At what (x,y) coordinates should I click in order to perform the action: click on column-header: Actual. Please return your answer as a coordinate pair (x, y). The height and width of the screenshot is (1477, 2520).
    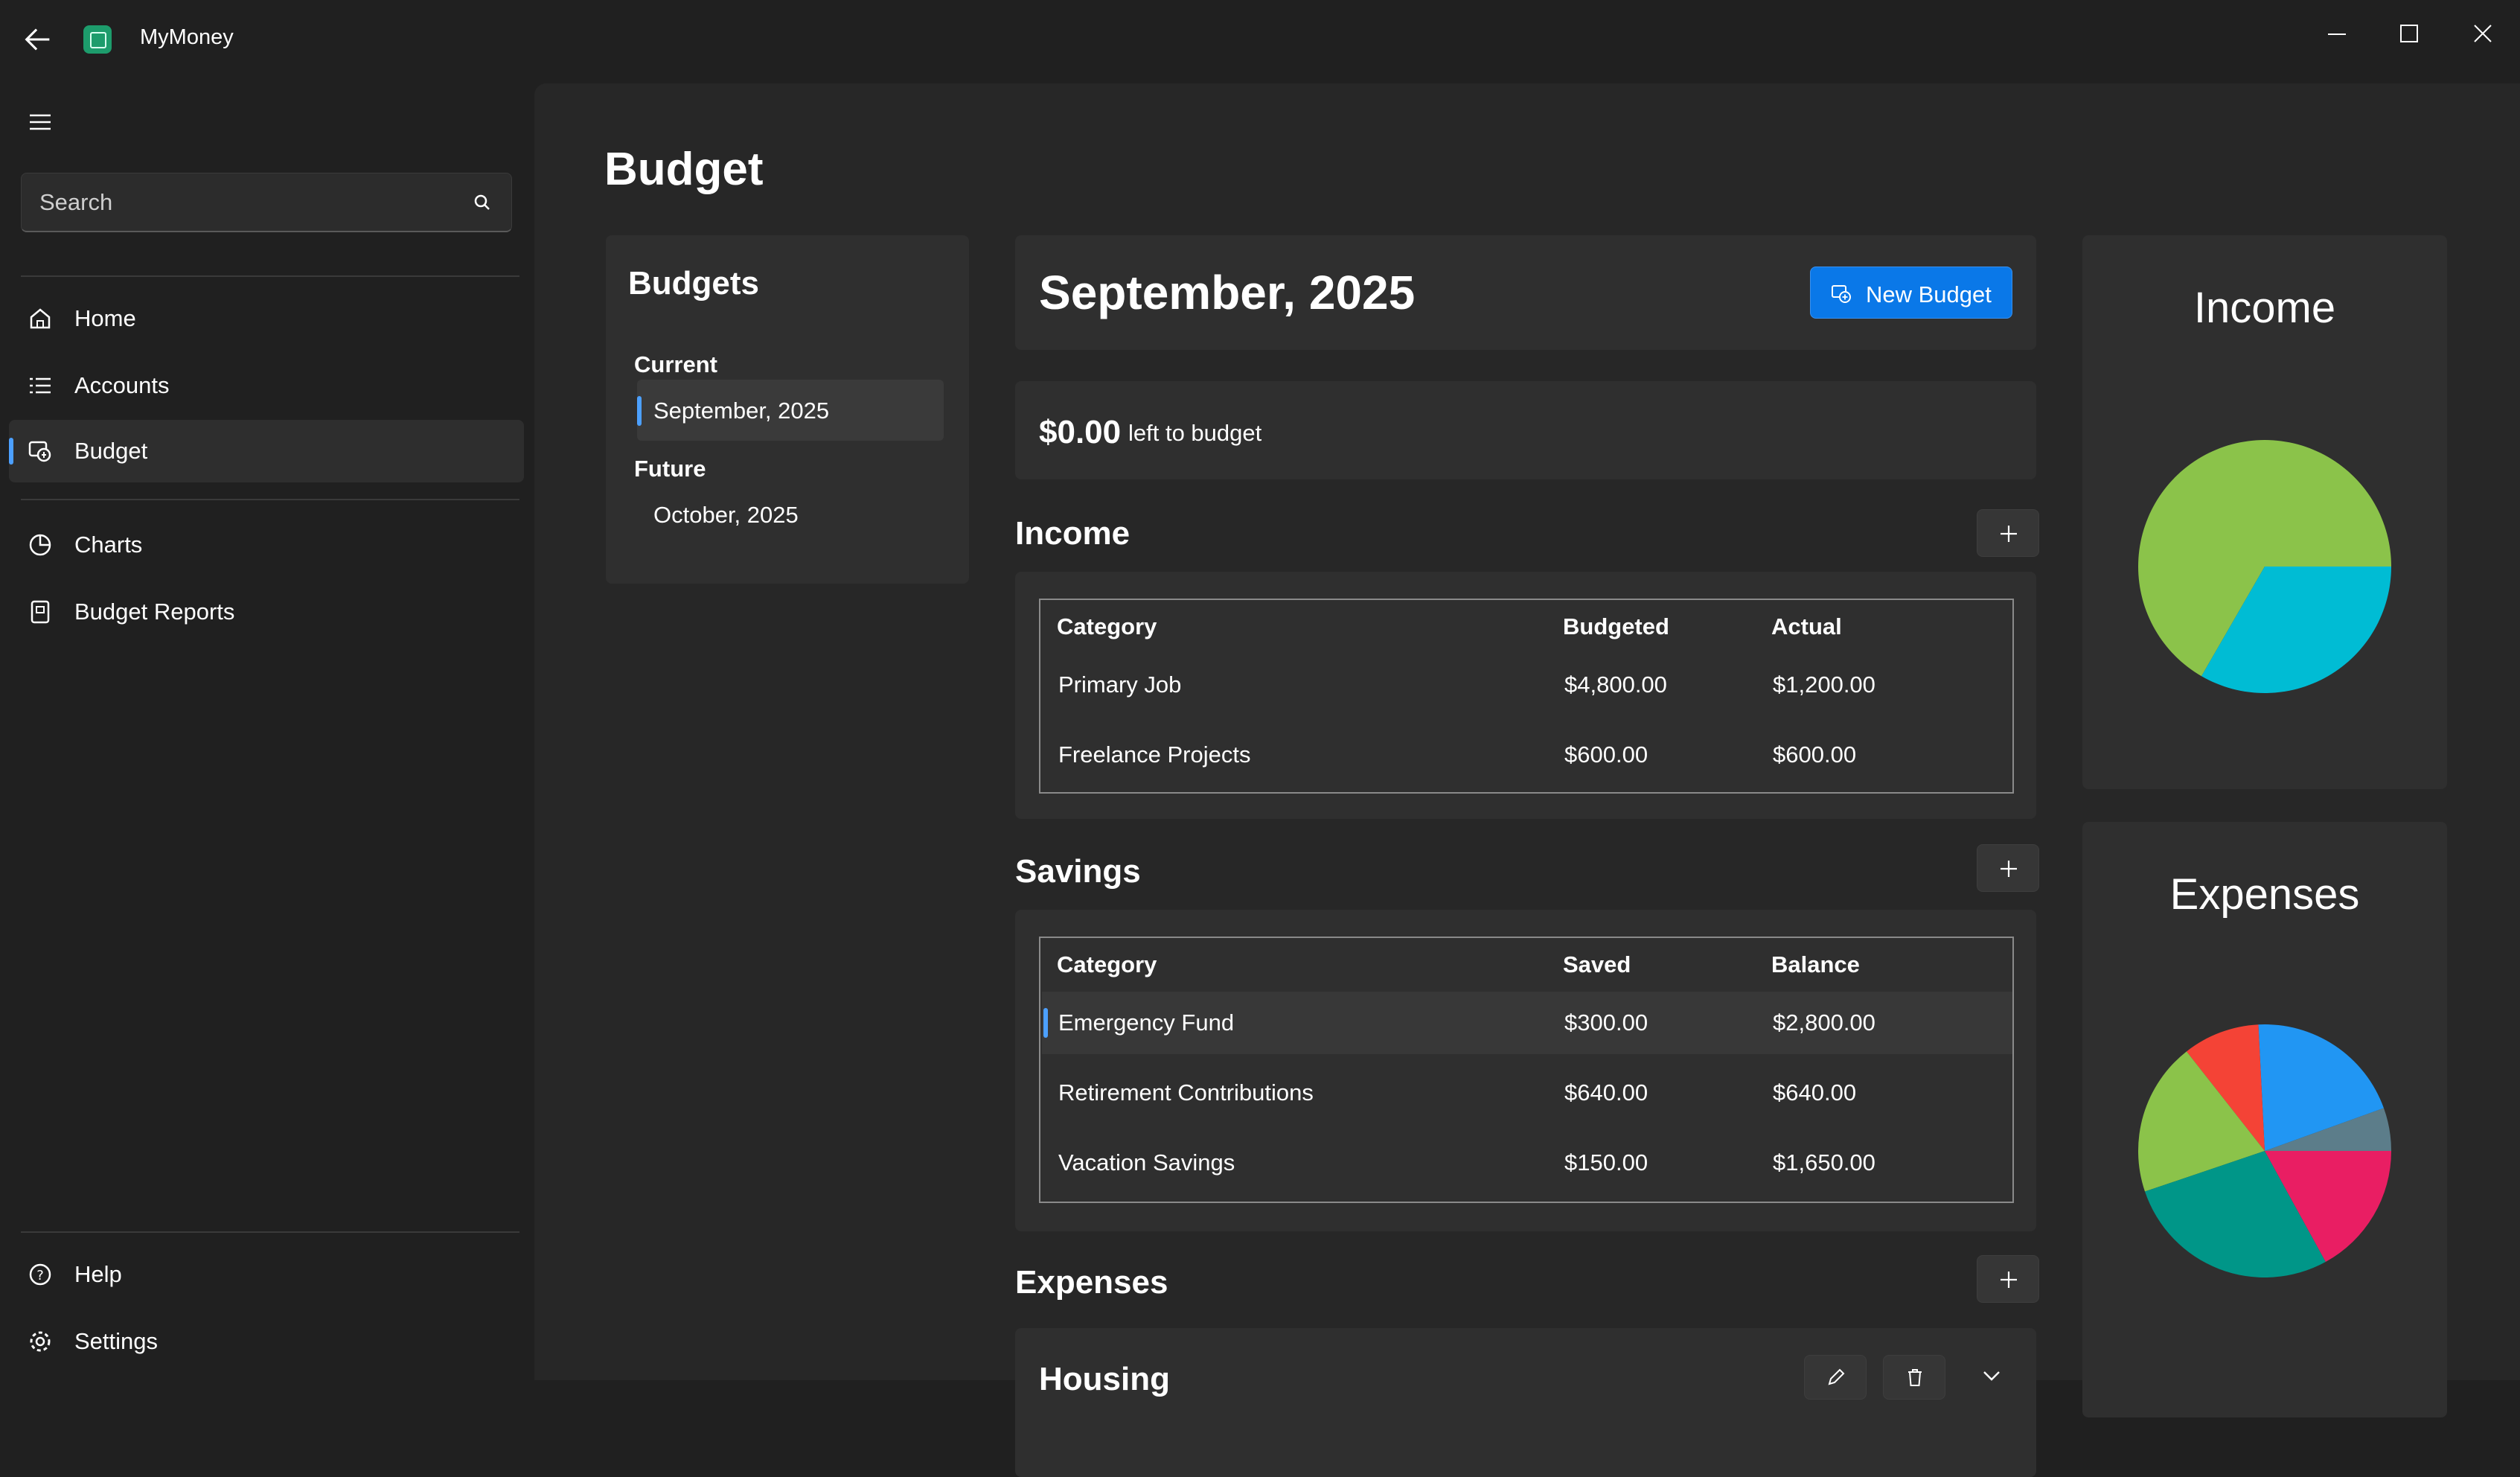
    Looking at the image, I should click on (1806, 626).